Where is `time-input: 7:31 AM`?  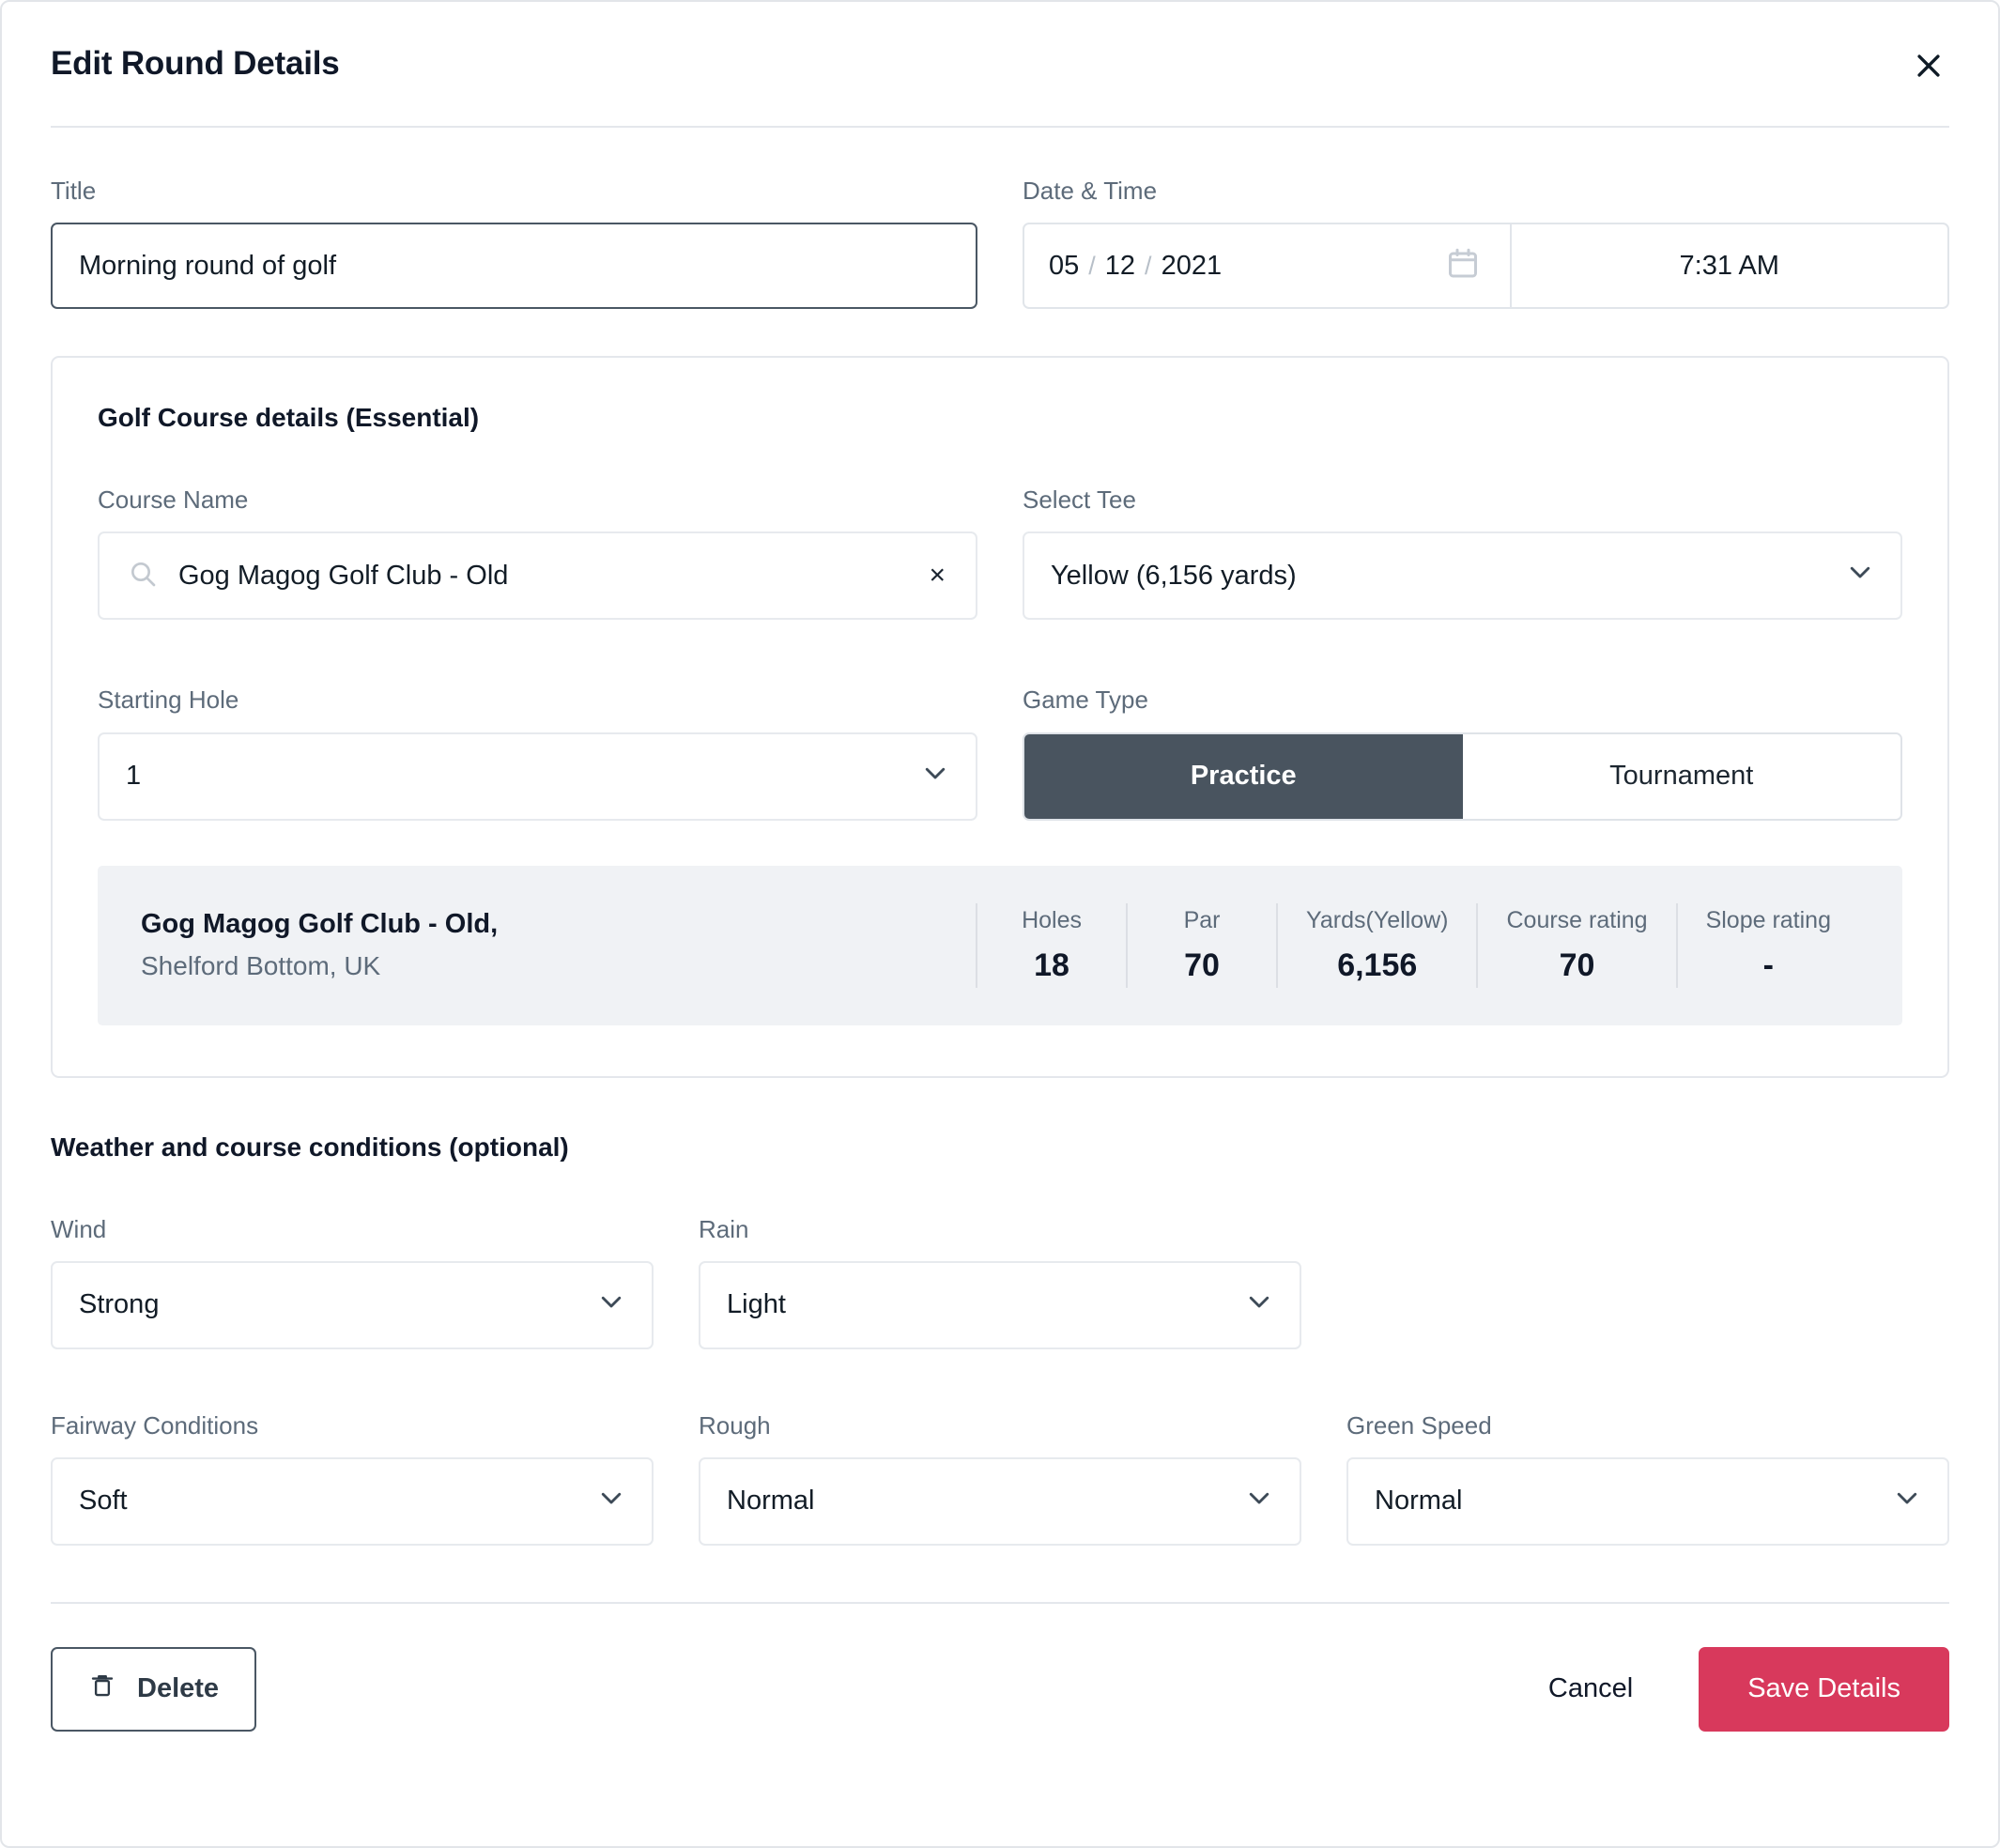
time-input: 7:31 AM is located at coordinates (1730, 265).